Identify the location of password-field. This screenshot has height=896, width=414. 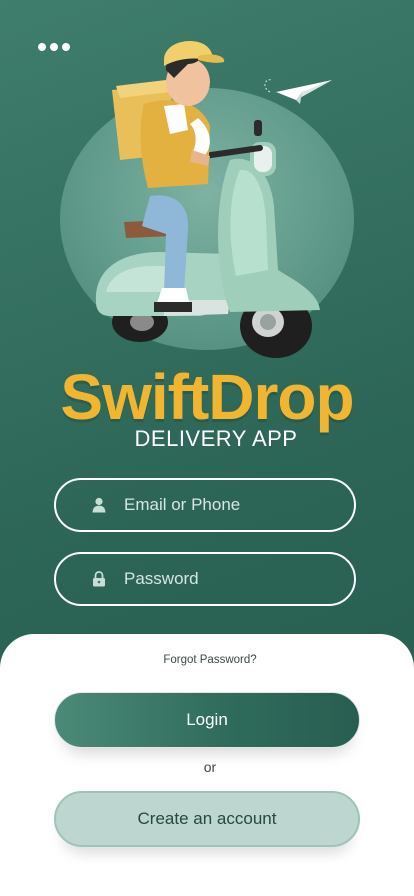
(205, 579).